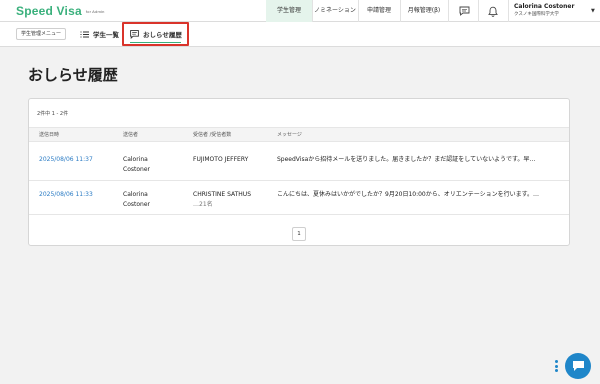 The height and width of the screenshot is (384, 600). What do you see at coordinates (162, 35) in the screenshot?
I see `tab-notification-history-label: おしらせ履歴` at bounding box center [162, 35].